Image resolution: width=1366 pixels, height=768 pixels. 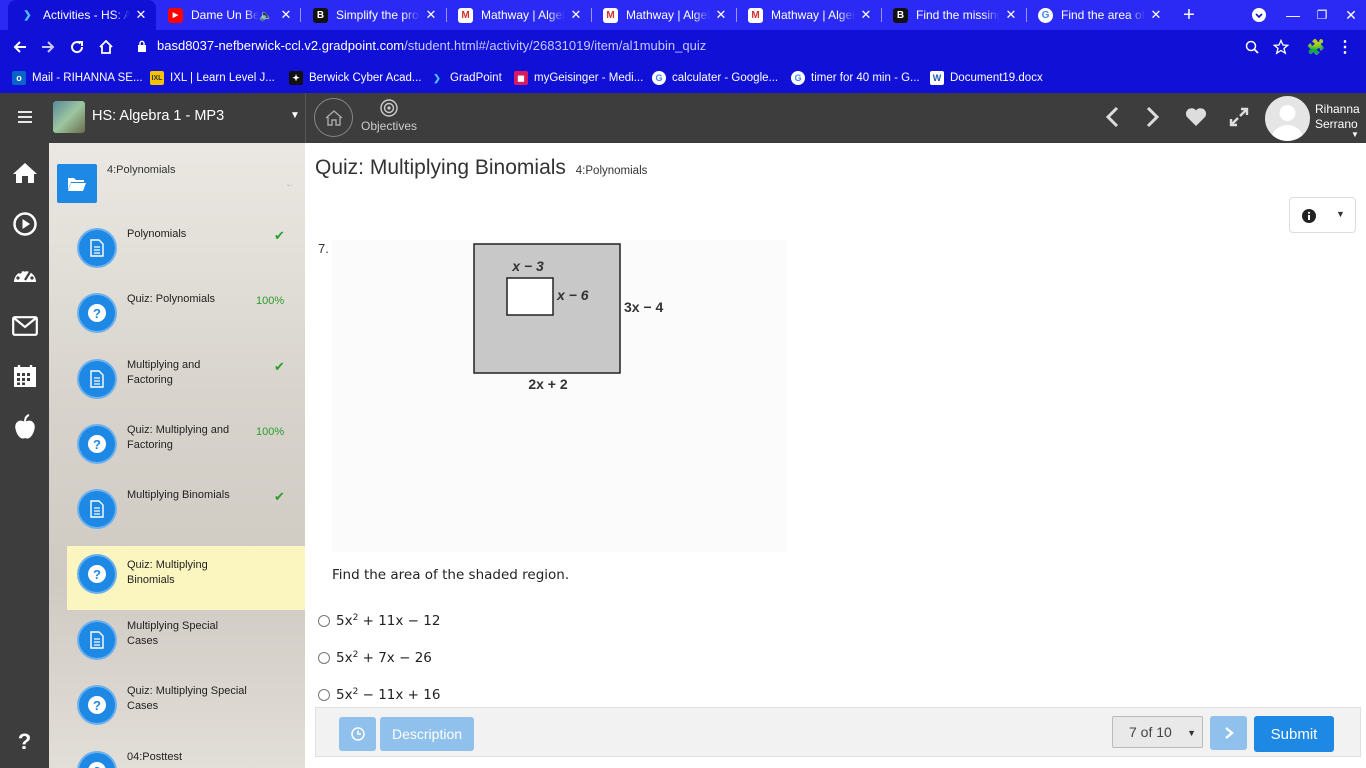 What do you see at coordinates (389, 116) in the screenshot?
I see `objectives-button: Objectives` at bounding box center [389, 116].